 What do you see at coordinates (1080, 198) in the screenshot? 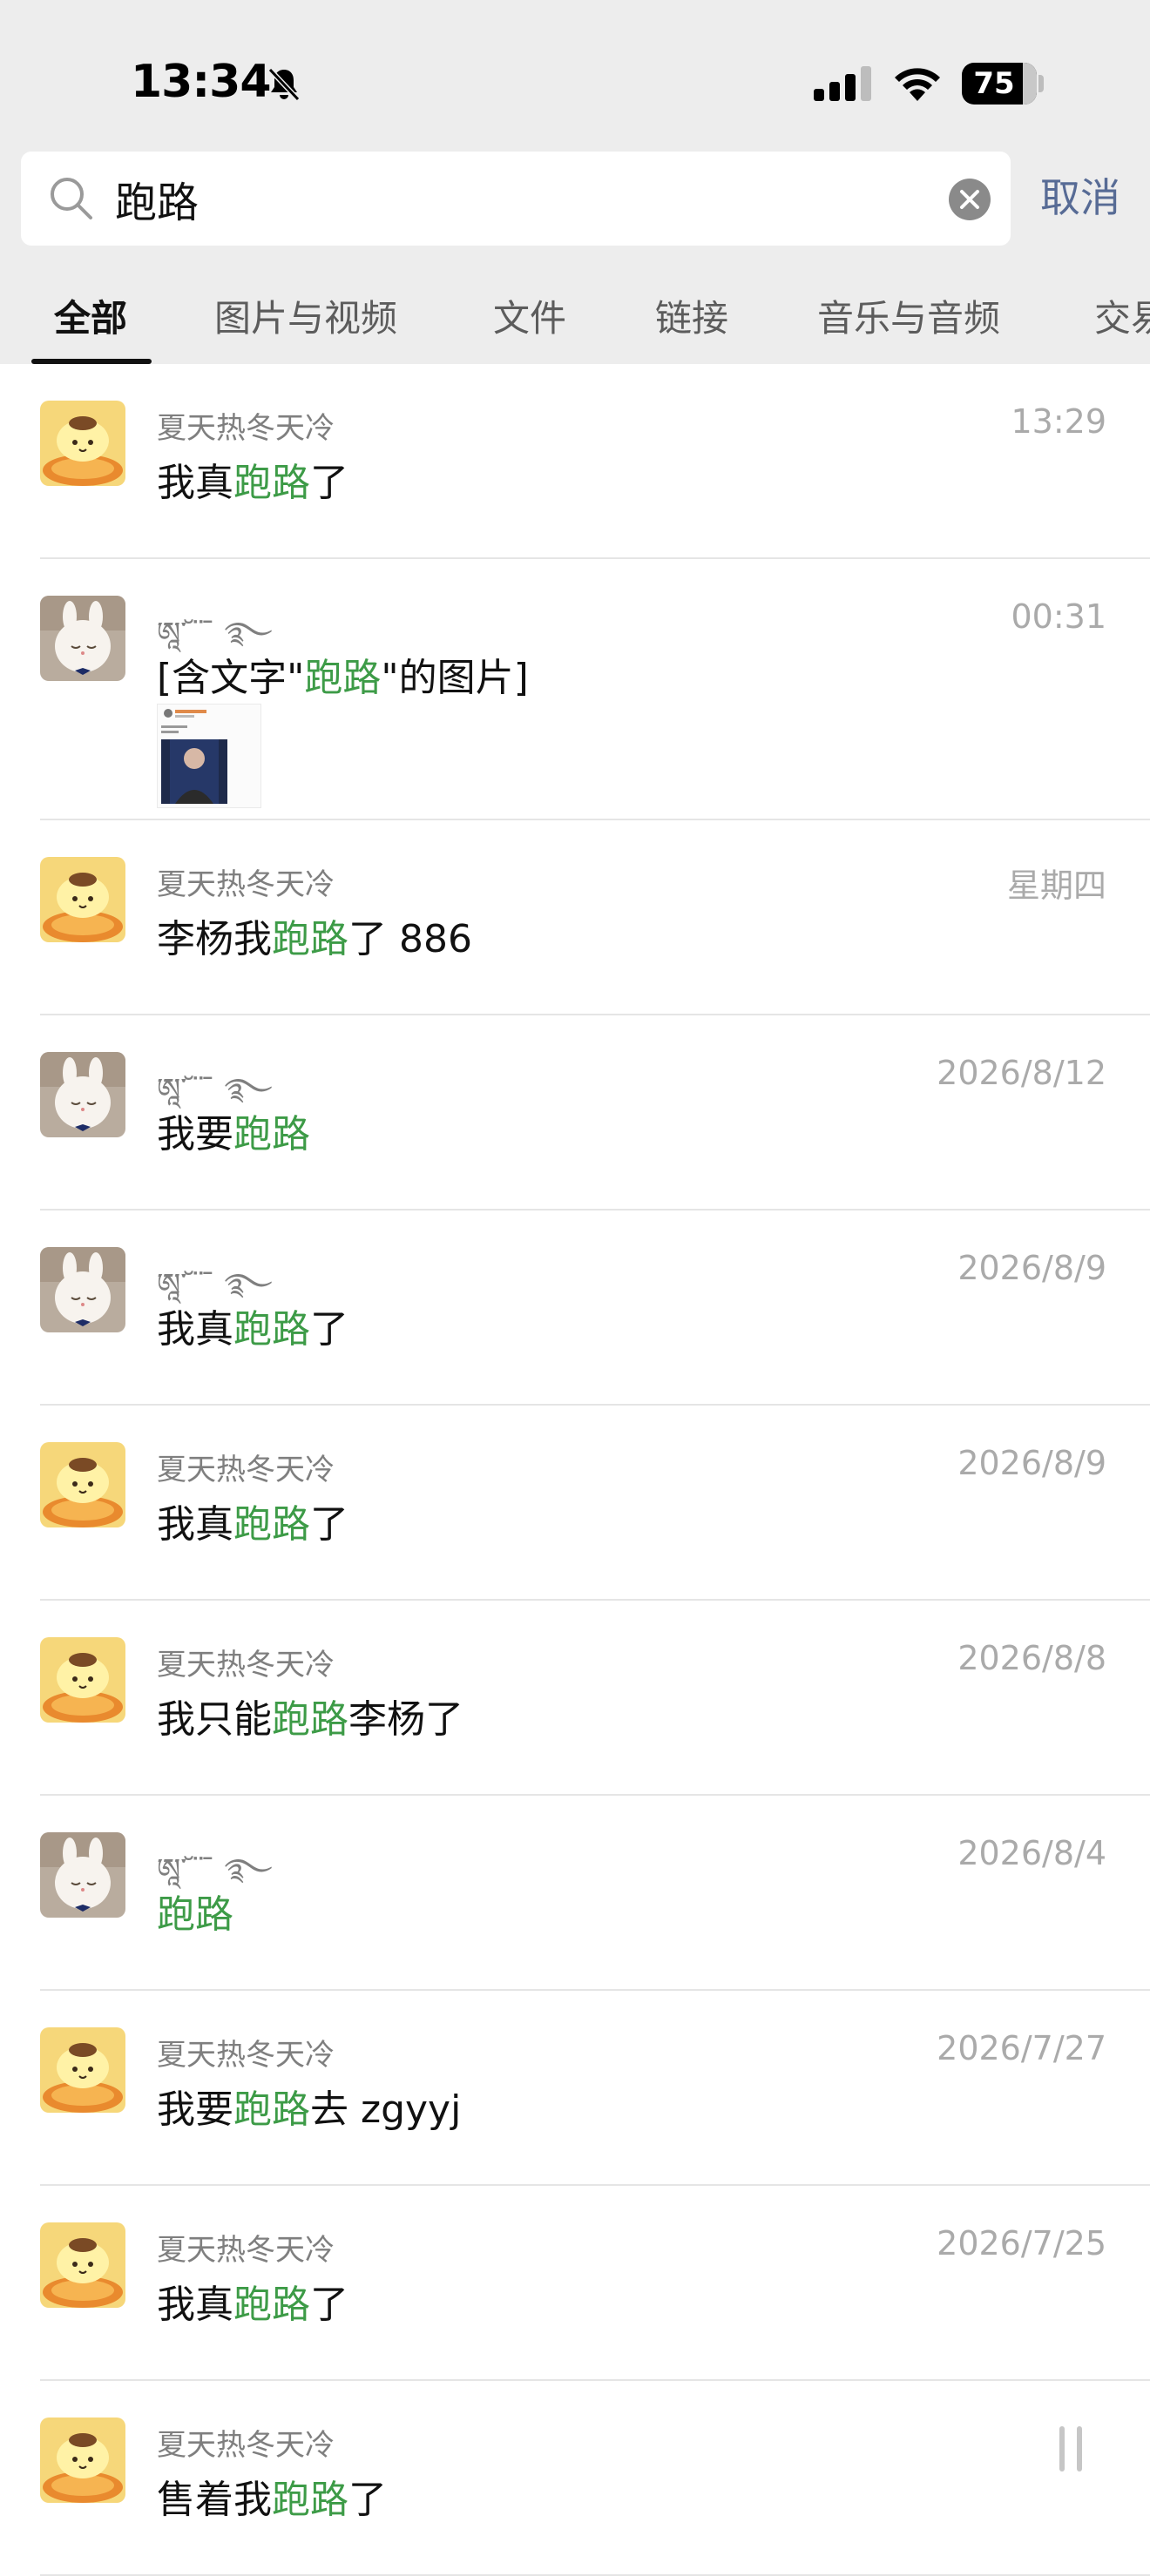
I see `cancel-button: 取消` at bounding box center [1080, 198].